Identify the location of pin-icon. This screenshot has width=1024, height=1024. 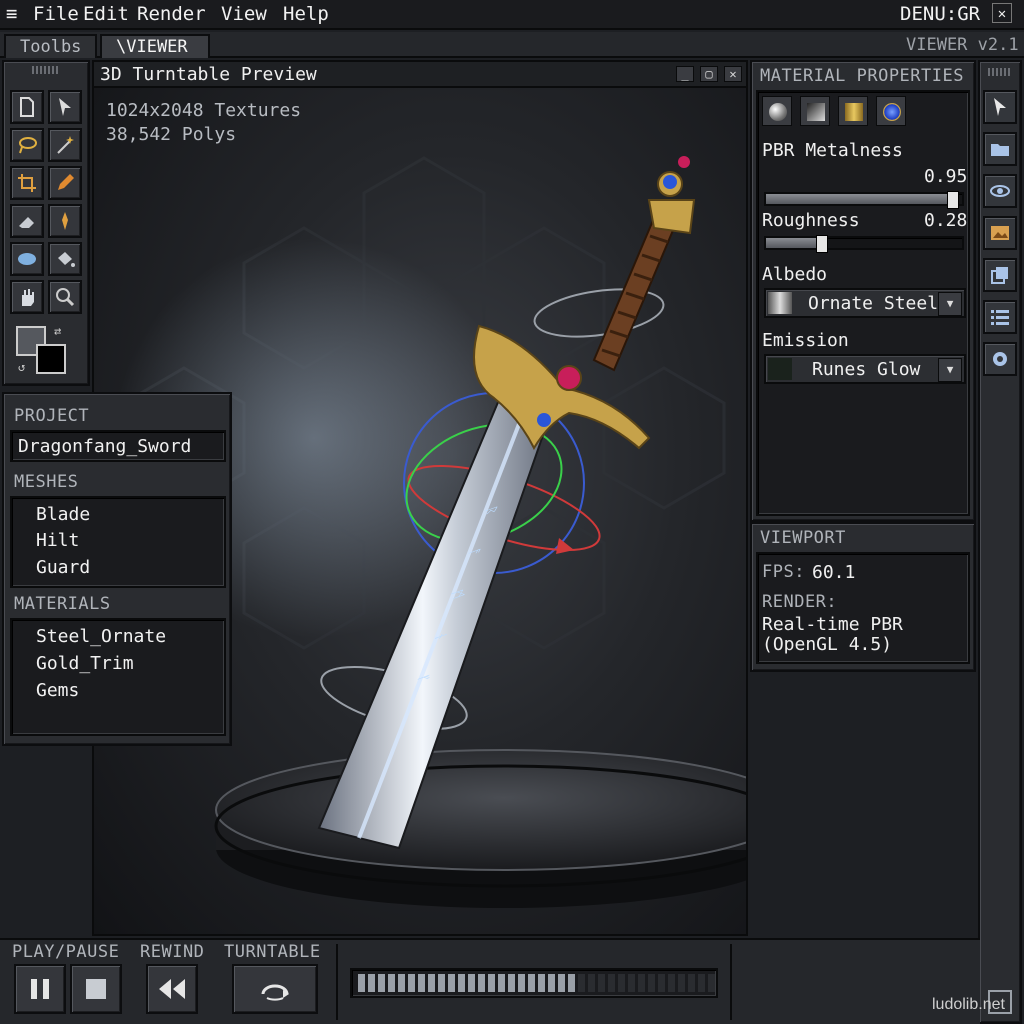
(65, 221).